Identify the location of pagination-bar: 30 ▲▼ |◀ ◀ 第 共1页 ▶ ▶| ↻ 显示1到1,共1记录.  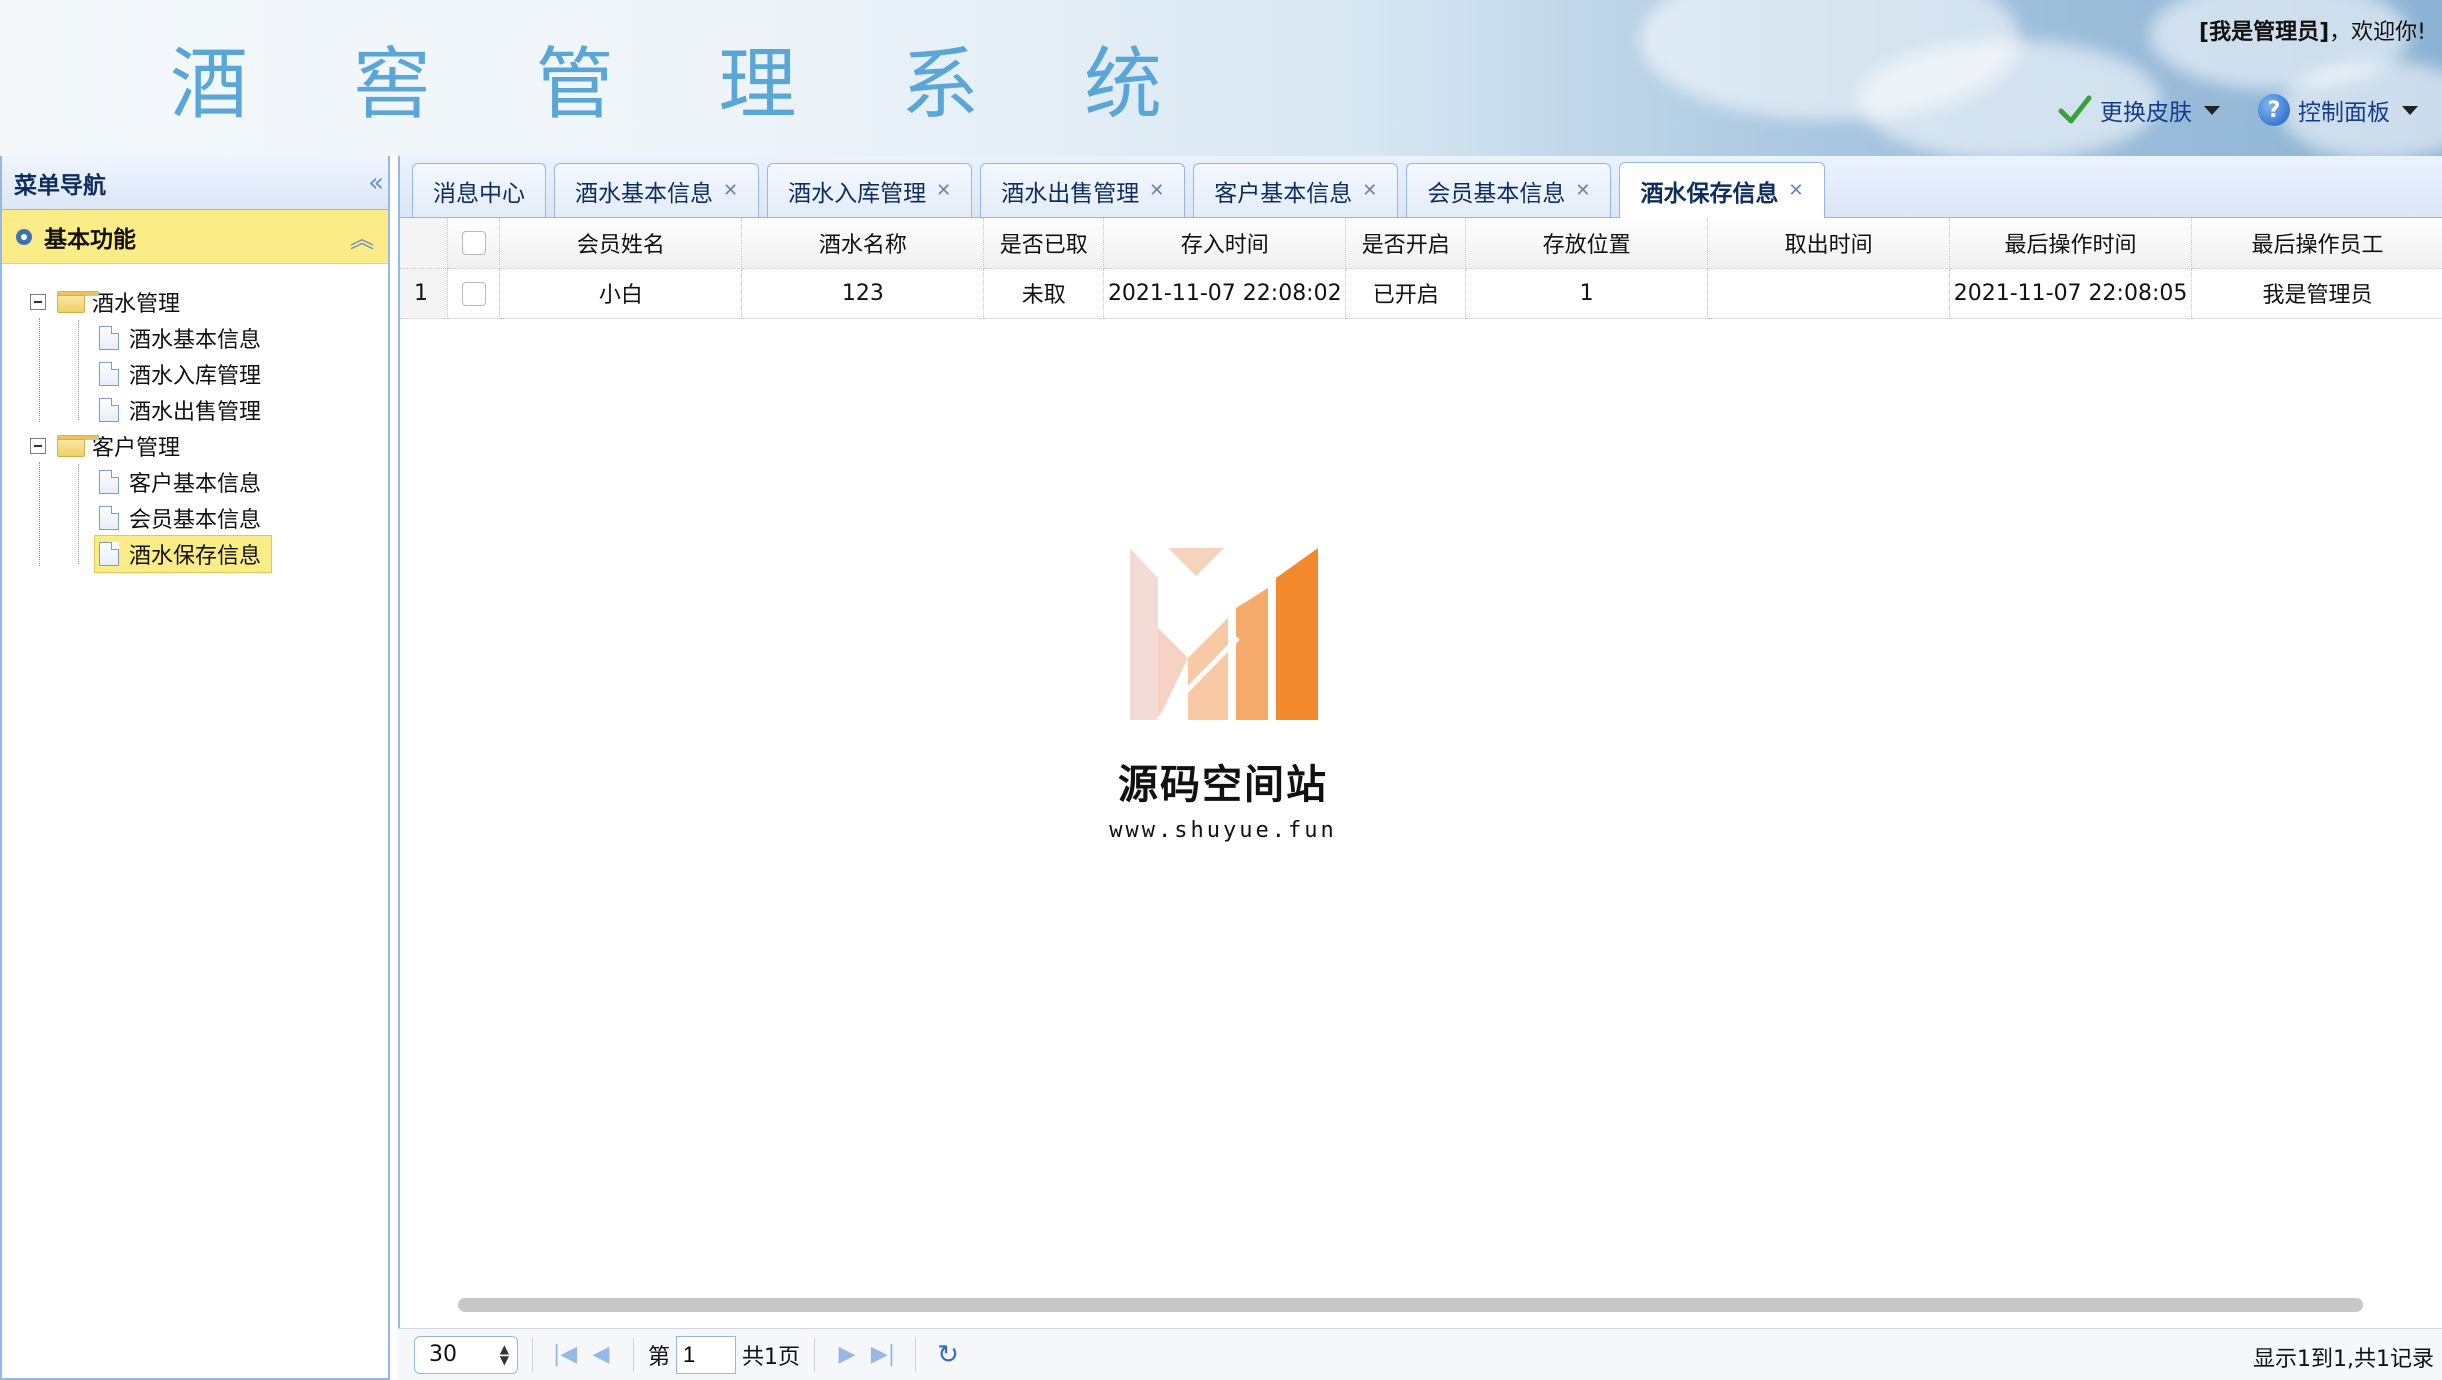
(1420, 1354).